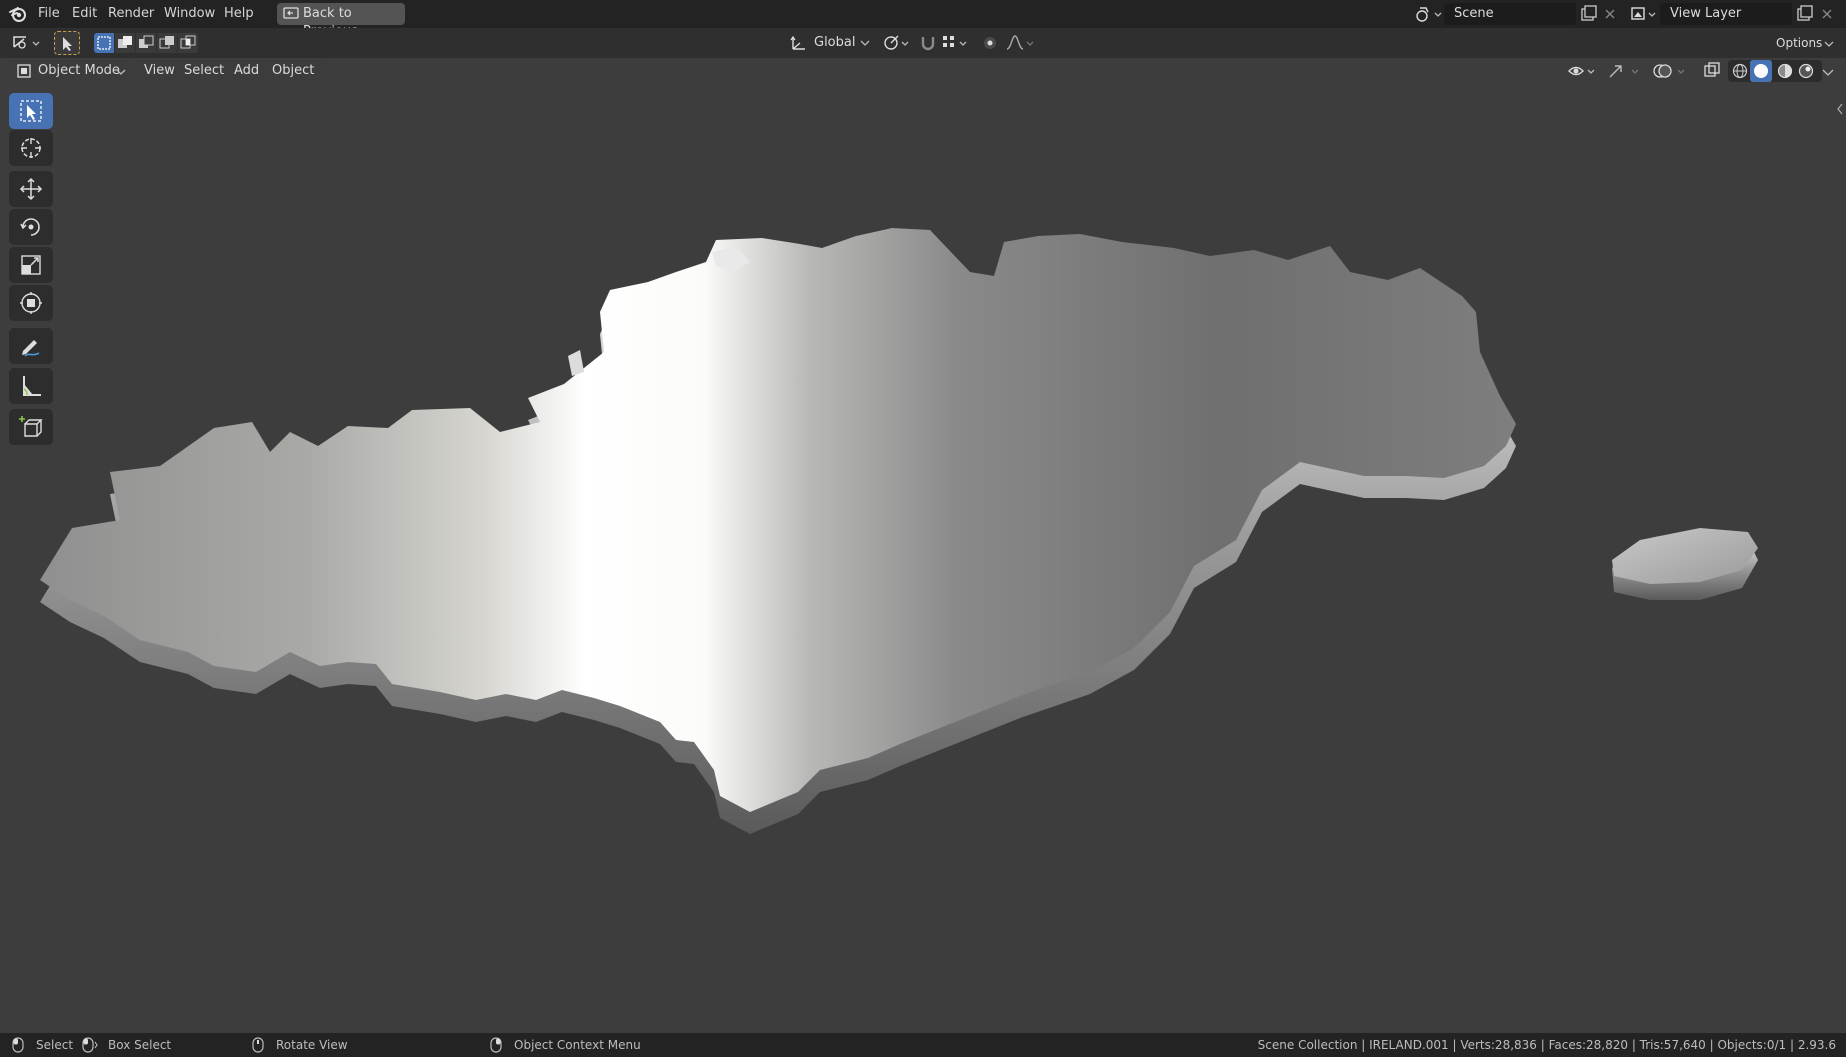  I want to click on annotate-pencil-icon, so click(31, 348).